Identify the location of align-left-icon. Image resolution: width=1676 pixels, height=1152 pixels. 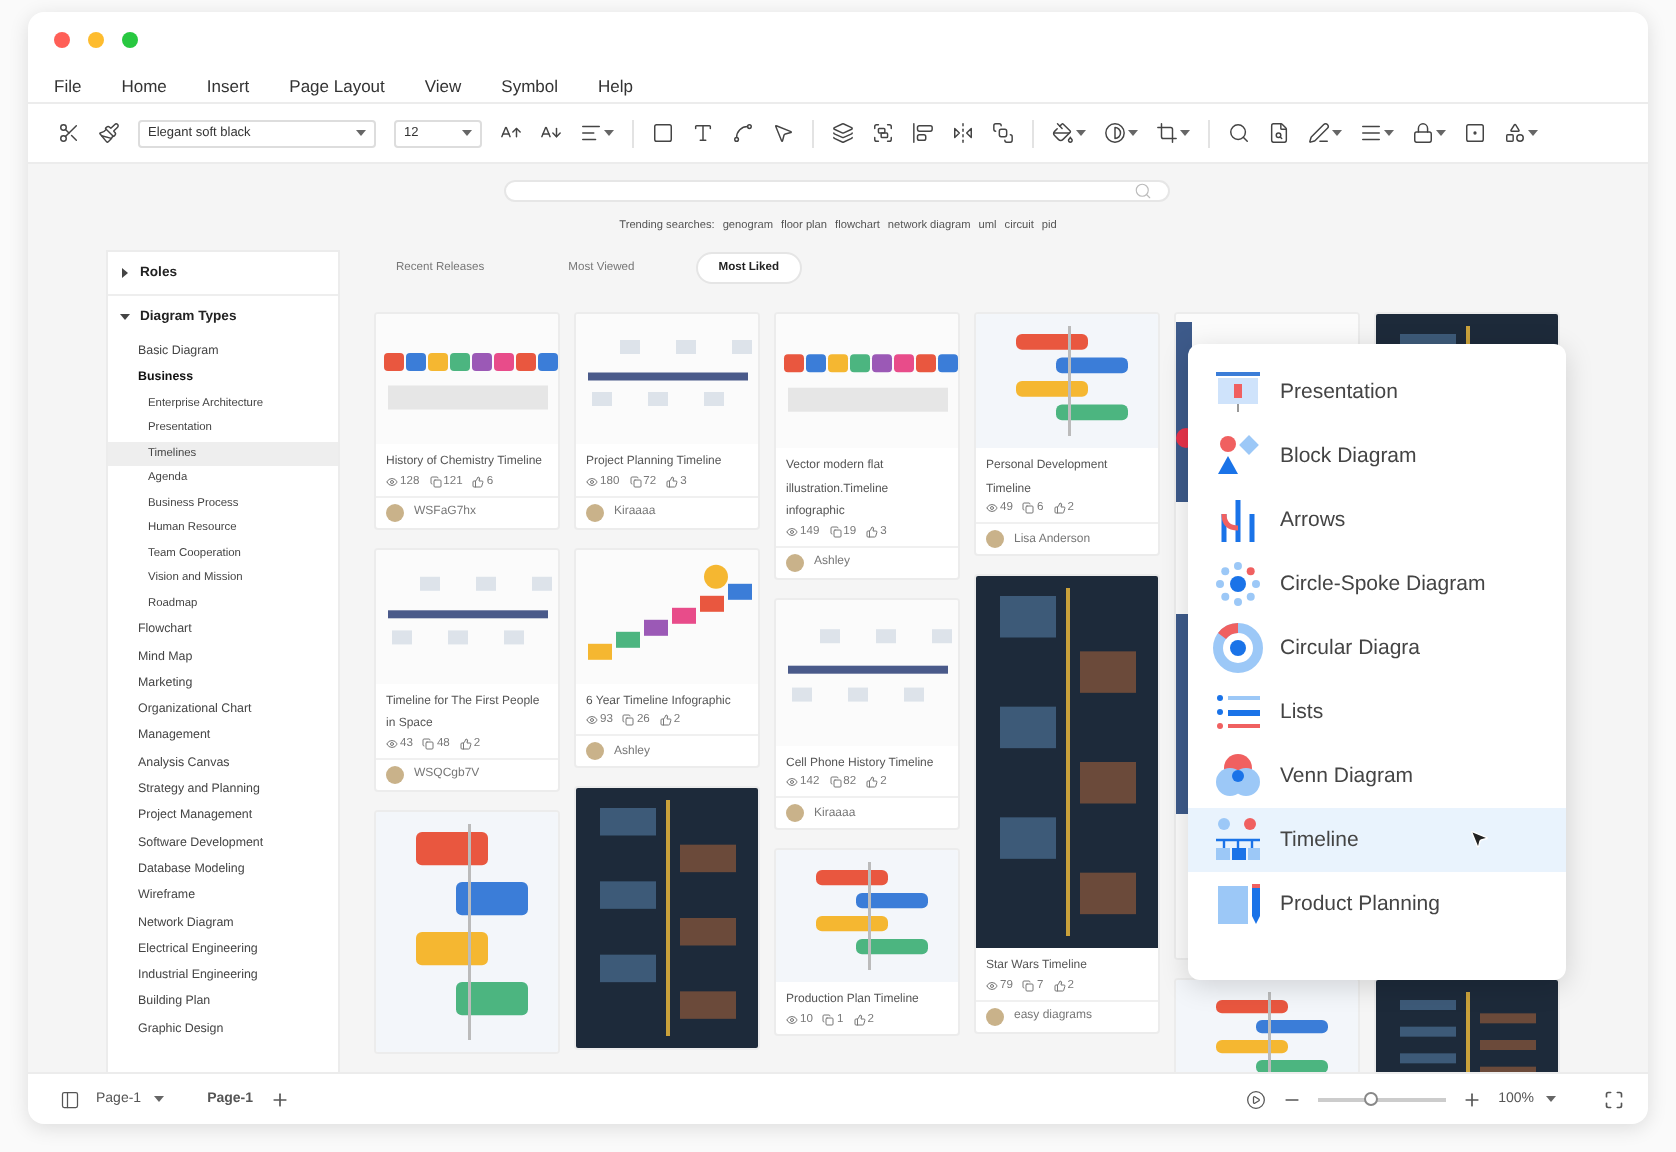
(923, 133).